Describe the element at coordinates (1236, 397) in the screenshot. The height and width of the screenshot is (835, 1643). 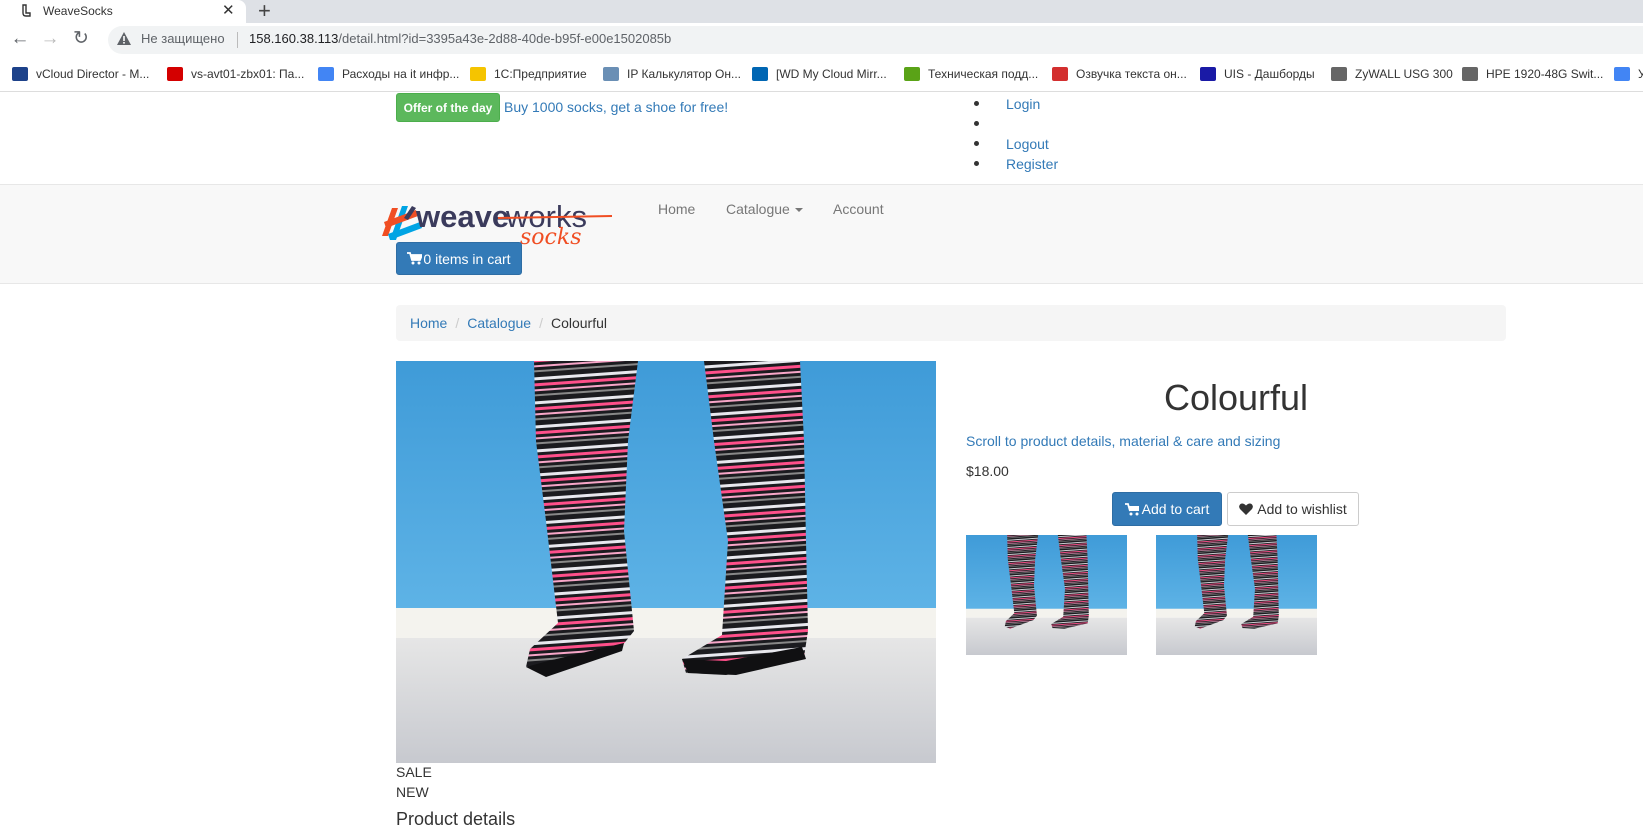
I see `product-title: Colourful` at that location.